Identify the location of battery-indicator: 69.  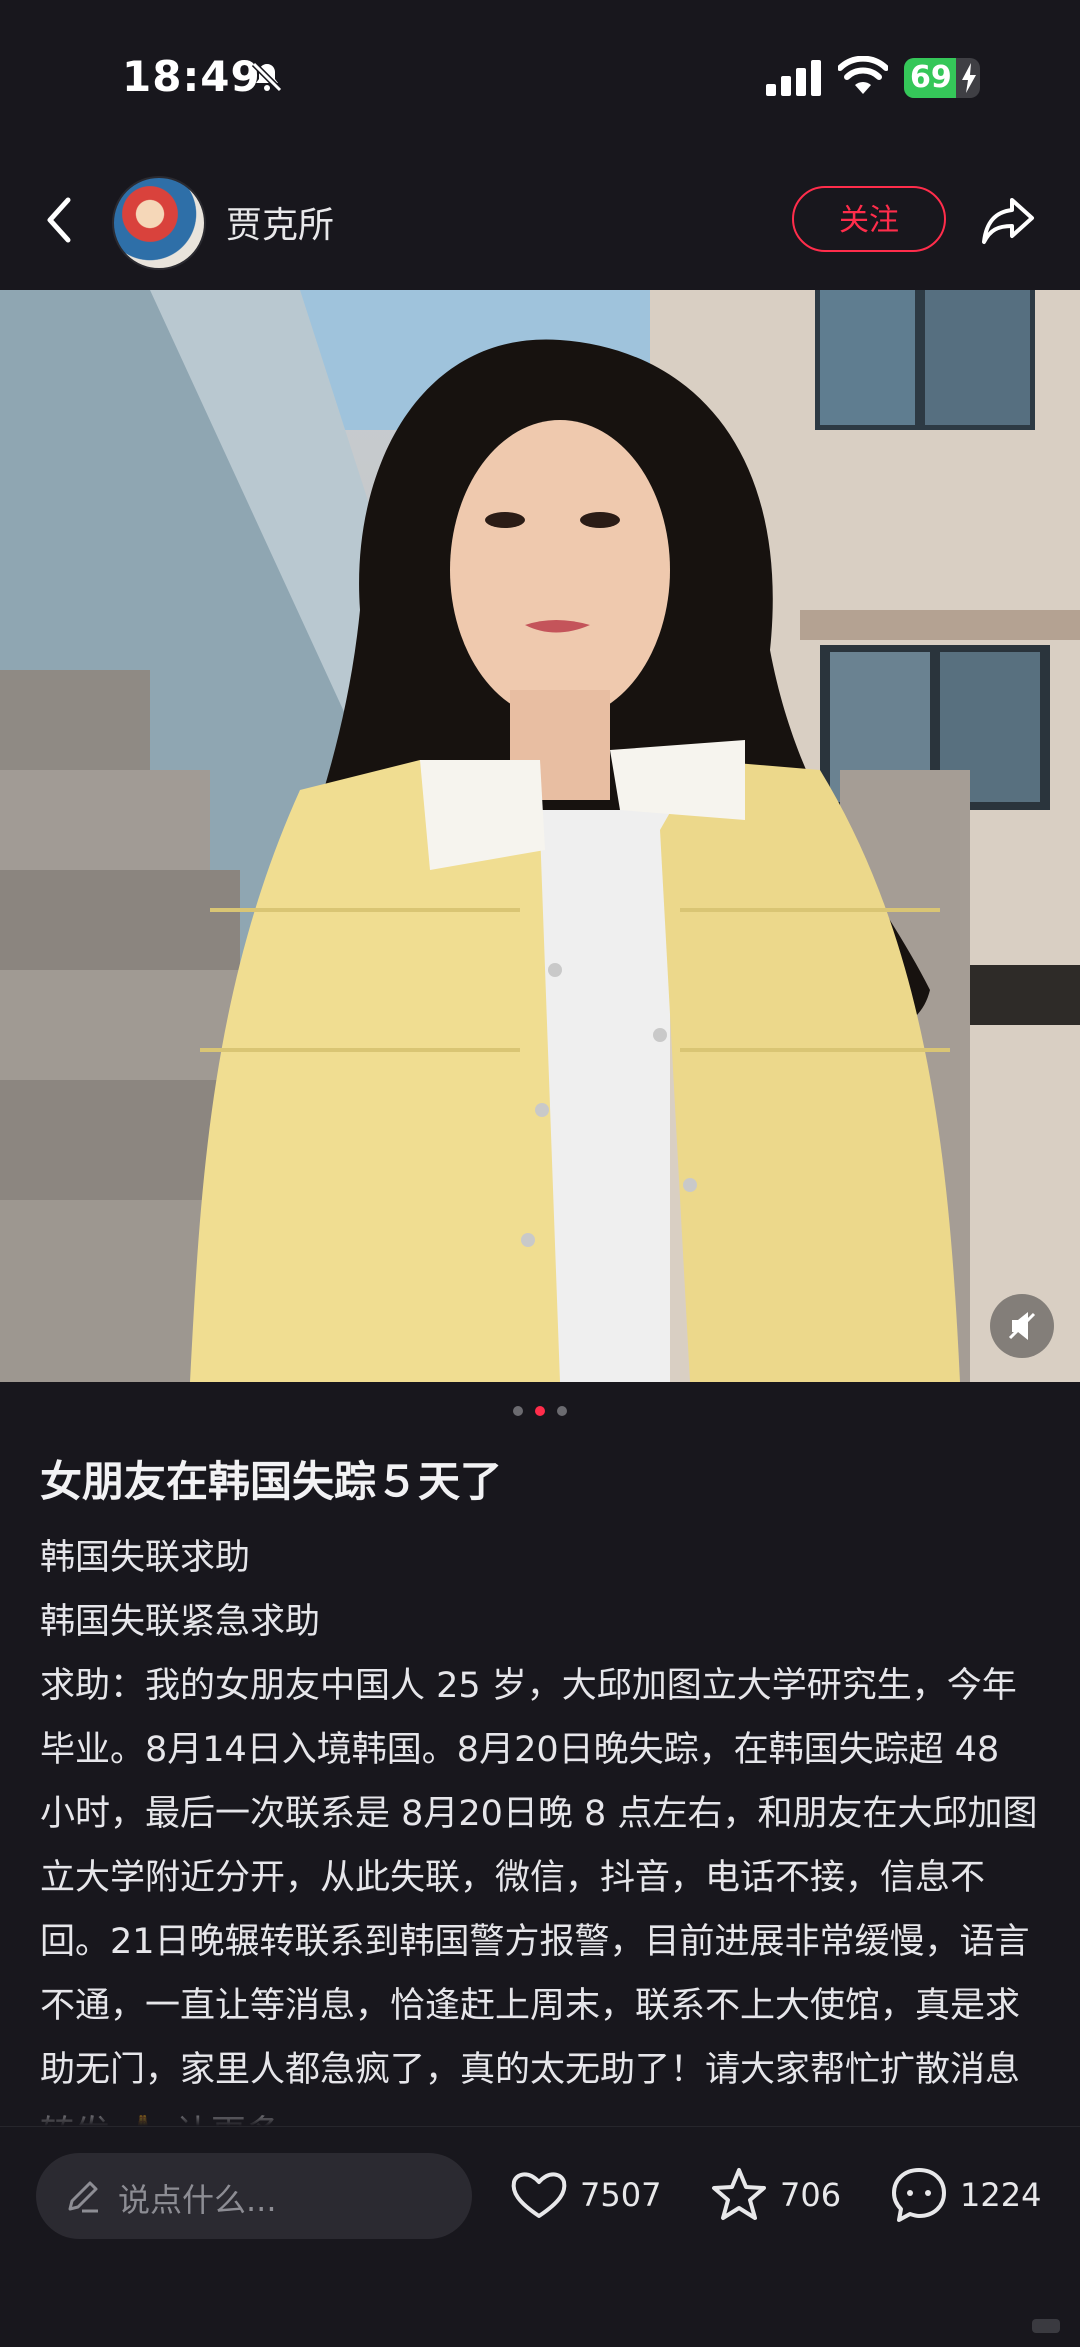
(942, 78).